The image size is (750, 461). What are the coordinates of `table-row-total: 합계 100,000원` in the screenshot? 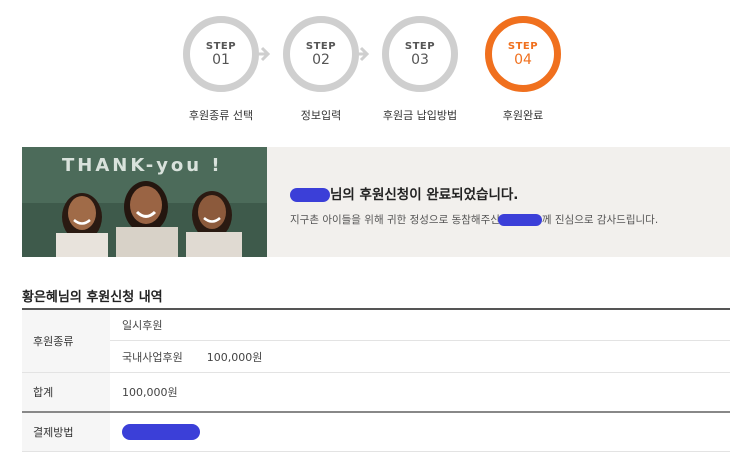 It's located at (376, 393).